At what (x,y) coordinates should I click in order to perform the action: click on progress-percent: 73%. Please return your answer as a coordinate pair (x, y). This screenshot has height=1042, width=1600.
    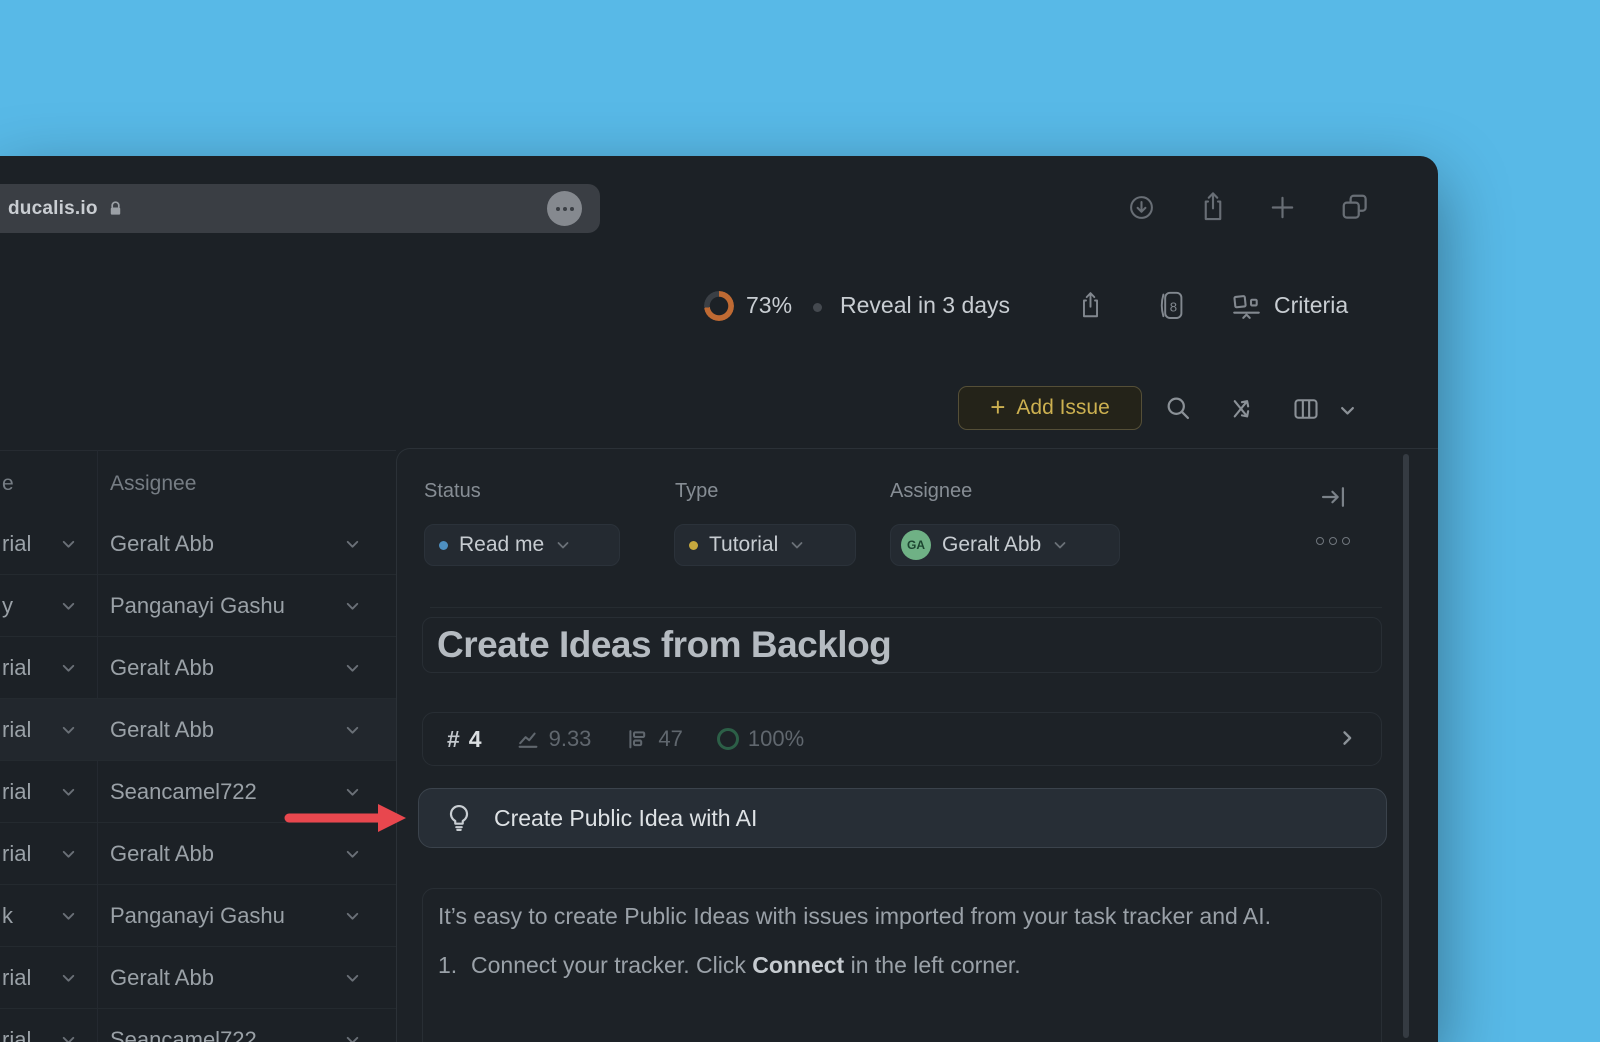
    Looking at the image, I should click on (769, 305).